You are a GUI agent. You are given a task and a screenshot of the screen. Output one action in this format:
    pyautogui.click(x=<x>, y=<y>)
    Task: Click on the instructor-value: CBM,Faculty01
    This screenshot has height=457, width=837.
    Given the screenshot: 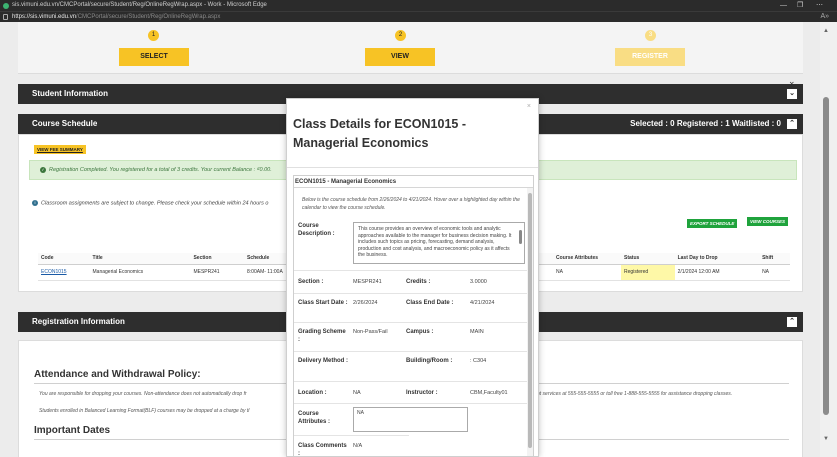 What is the action you would take?
    pyautogui.click(x=489, y=393)
    